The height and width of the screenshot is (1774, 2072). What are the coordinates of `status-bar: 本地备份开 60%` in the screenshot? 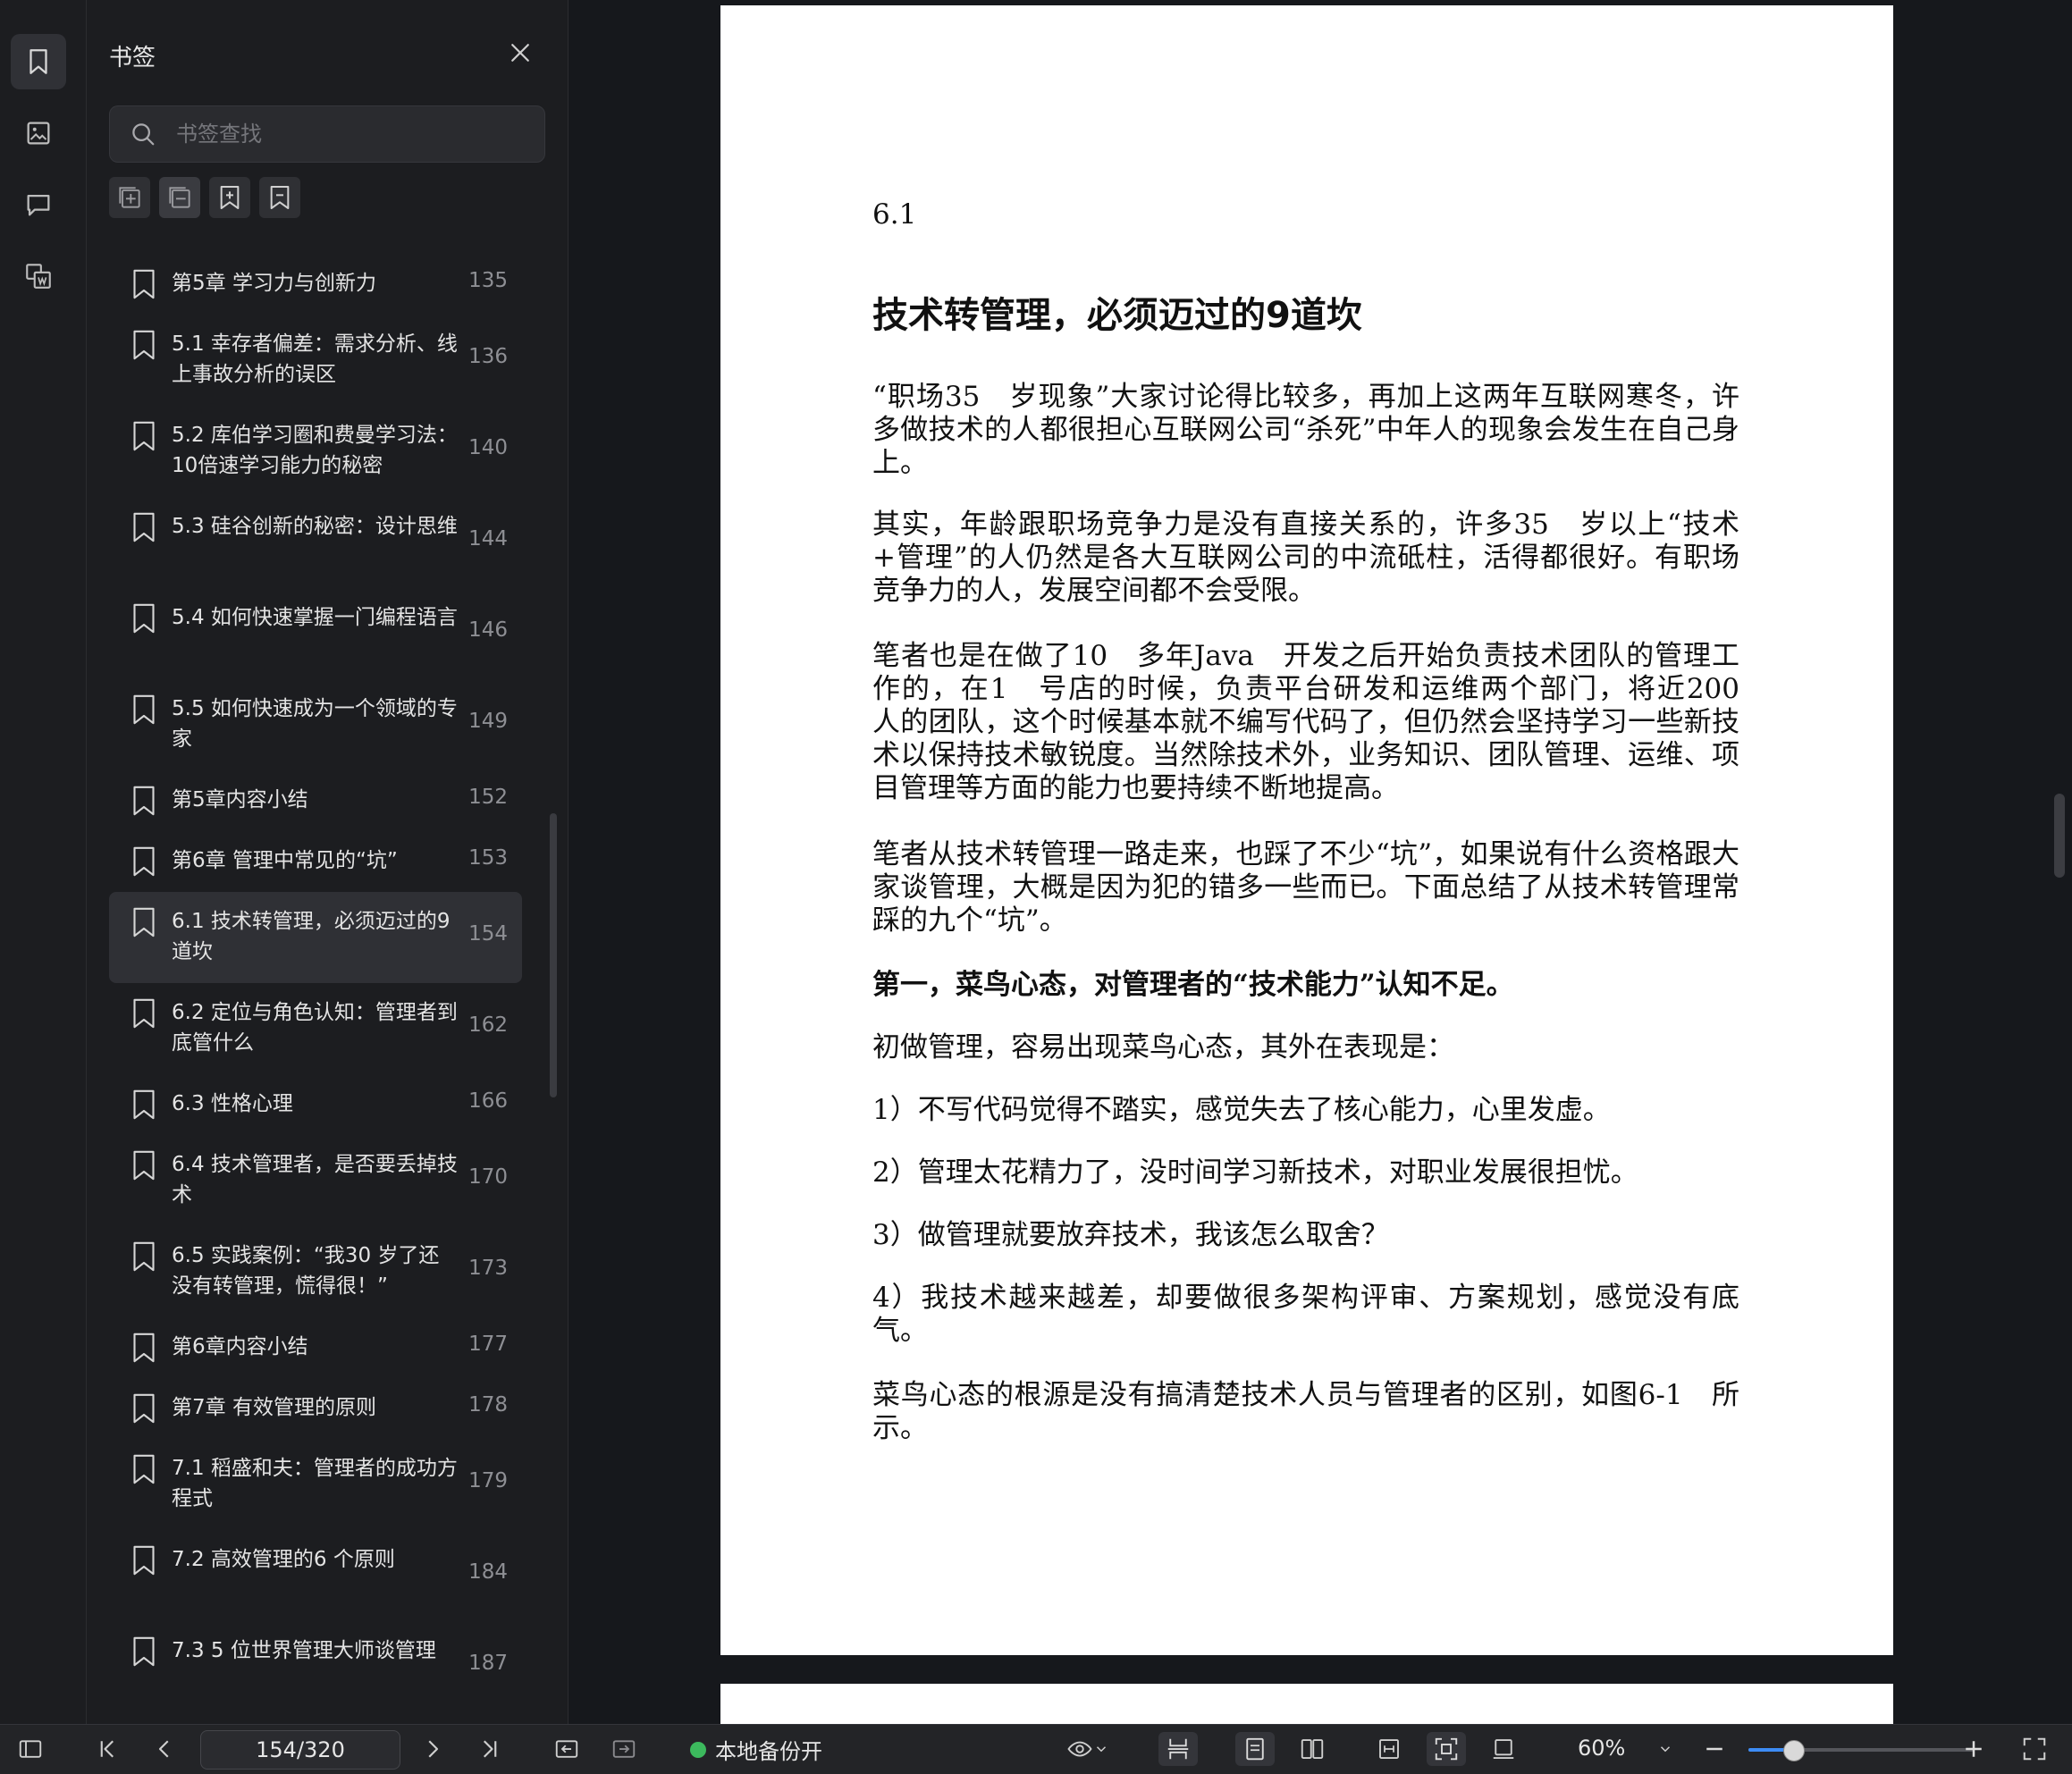 It's located at (1036, 1749).